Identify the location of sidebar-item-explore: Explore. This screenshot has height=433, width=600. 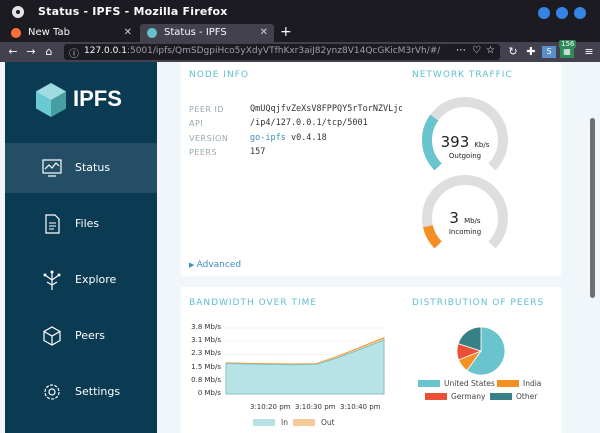
(81, 280).